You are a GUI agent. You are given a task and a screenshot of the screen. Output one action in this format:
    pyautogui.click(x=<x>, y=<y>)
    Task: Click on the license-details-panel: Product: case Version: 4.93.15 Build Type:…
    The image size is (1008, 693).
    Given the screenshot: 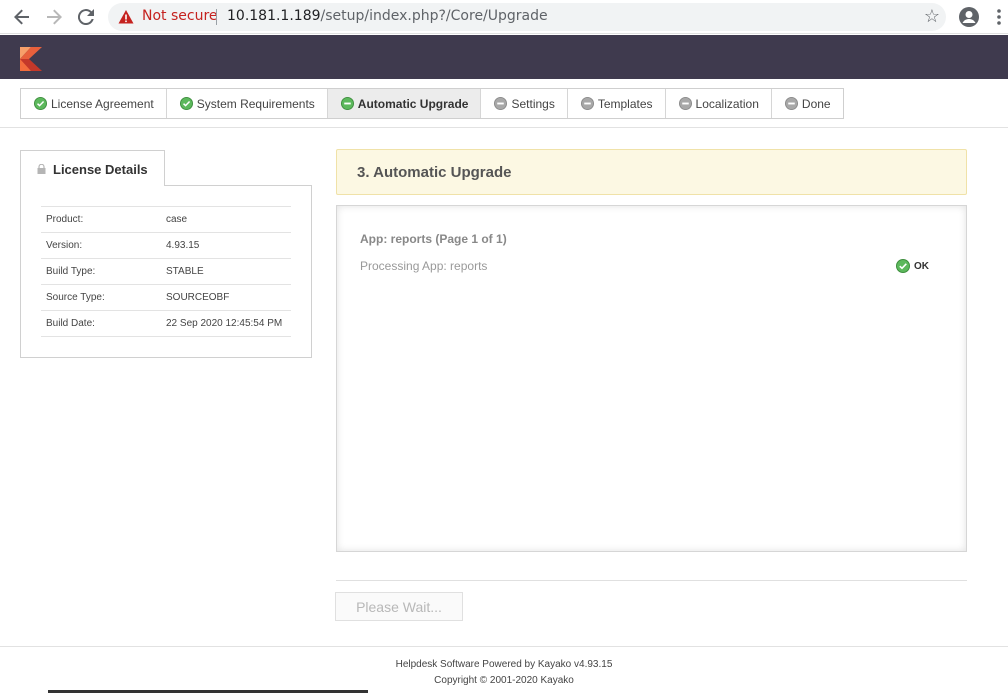 What is the action you would take?
    pyautogui.click(x=166, y=271)
    